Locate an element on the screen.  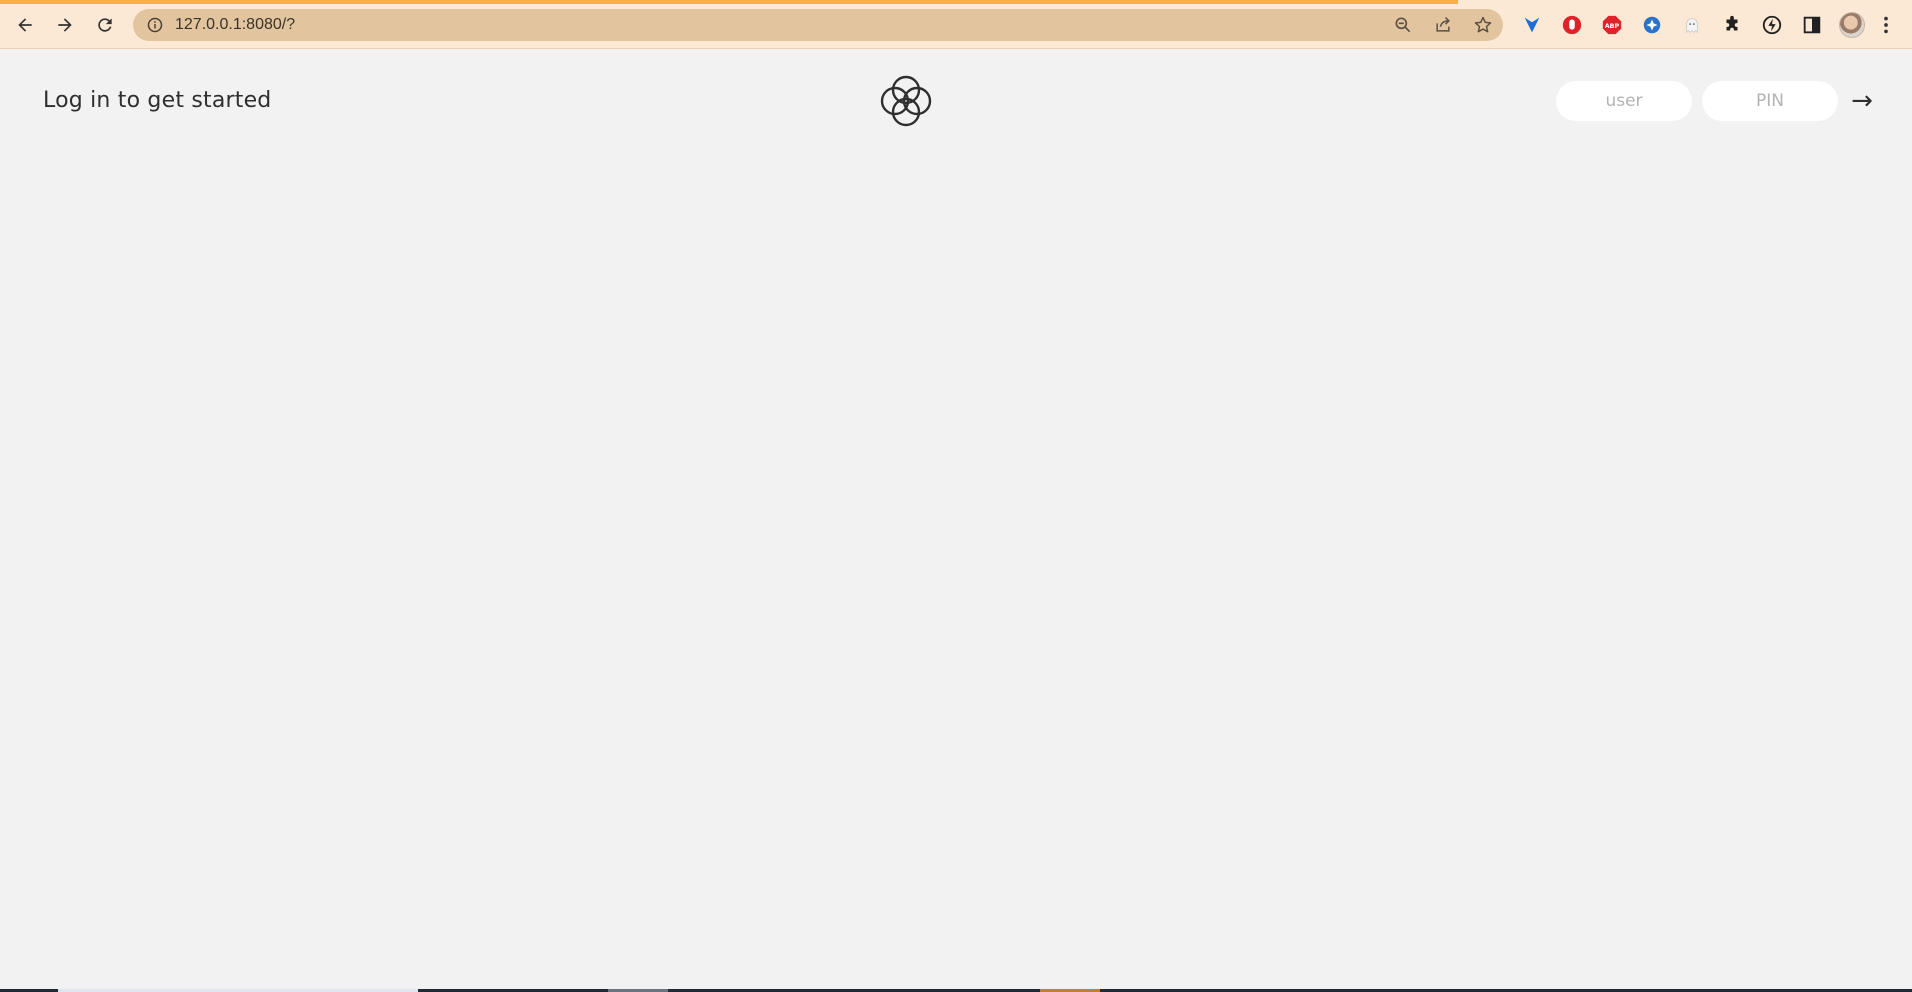
extensions-bar: ABP is located at coordinates (1706, 25).